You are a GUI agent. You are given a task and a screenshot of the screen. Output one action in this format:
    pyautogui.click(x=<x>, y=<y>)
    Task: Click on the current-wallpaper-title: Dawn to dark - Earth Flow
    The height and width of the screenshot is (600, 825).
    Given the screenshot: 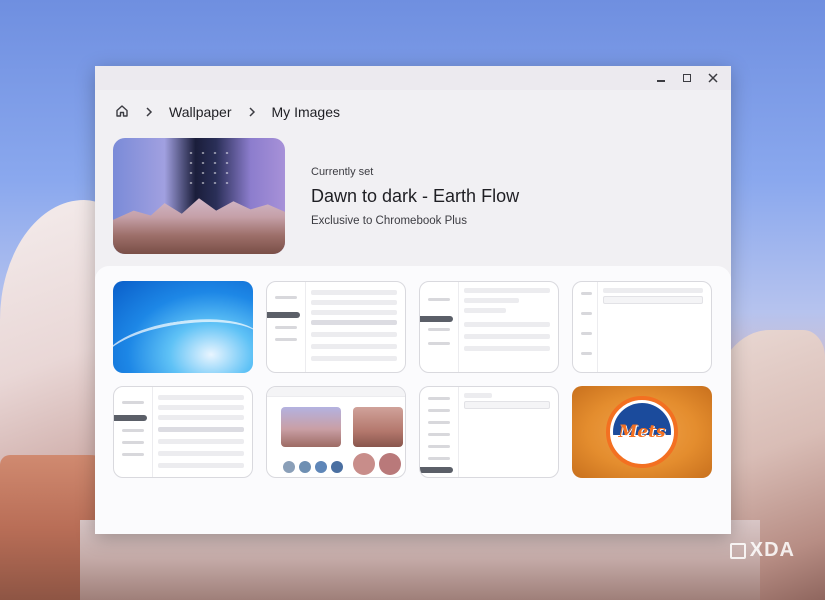 What is the action you would take?
    pyautogui.click(x=415, y=195)
    